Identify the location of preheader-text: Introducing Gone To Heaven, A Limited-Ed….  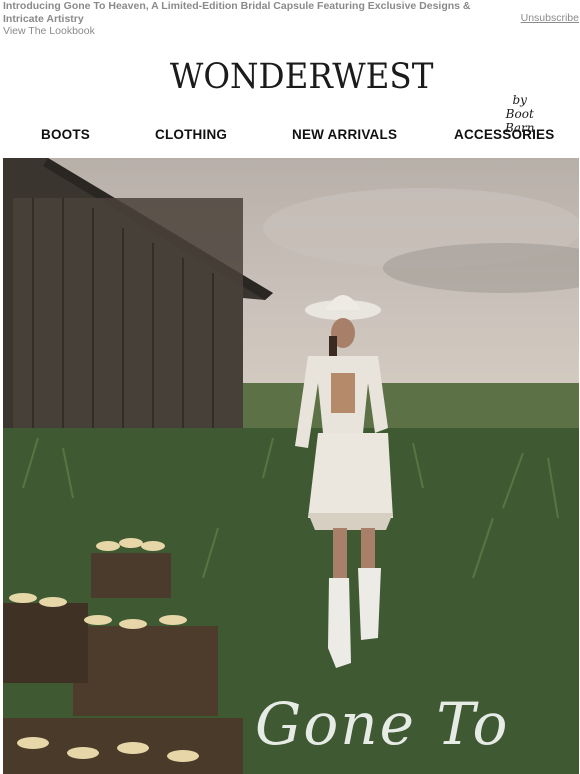
(237, 12).